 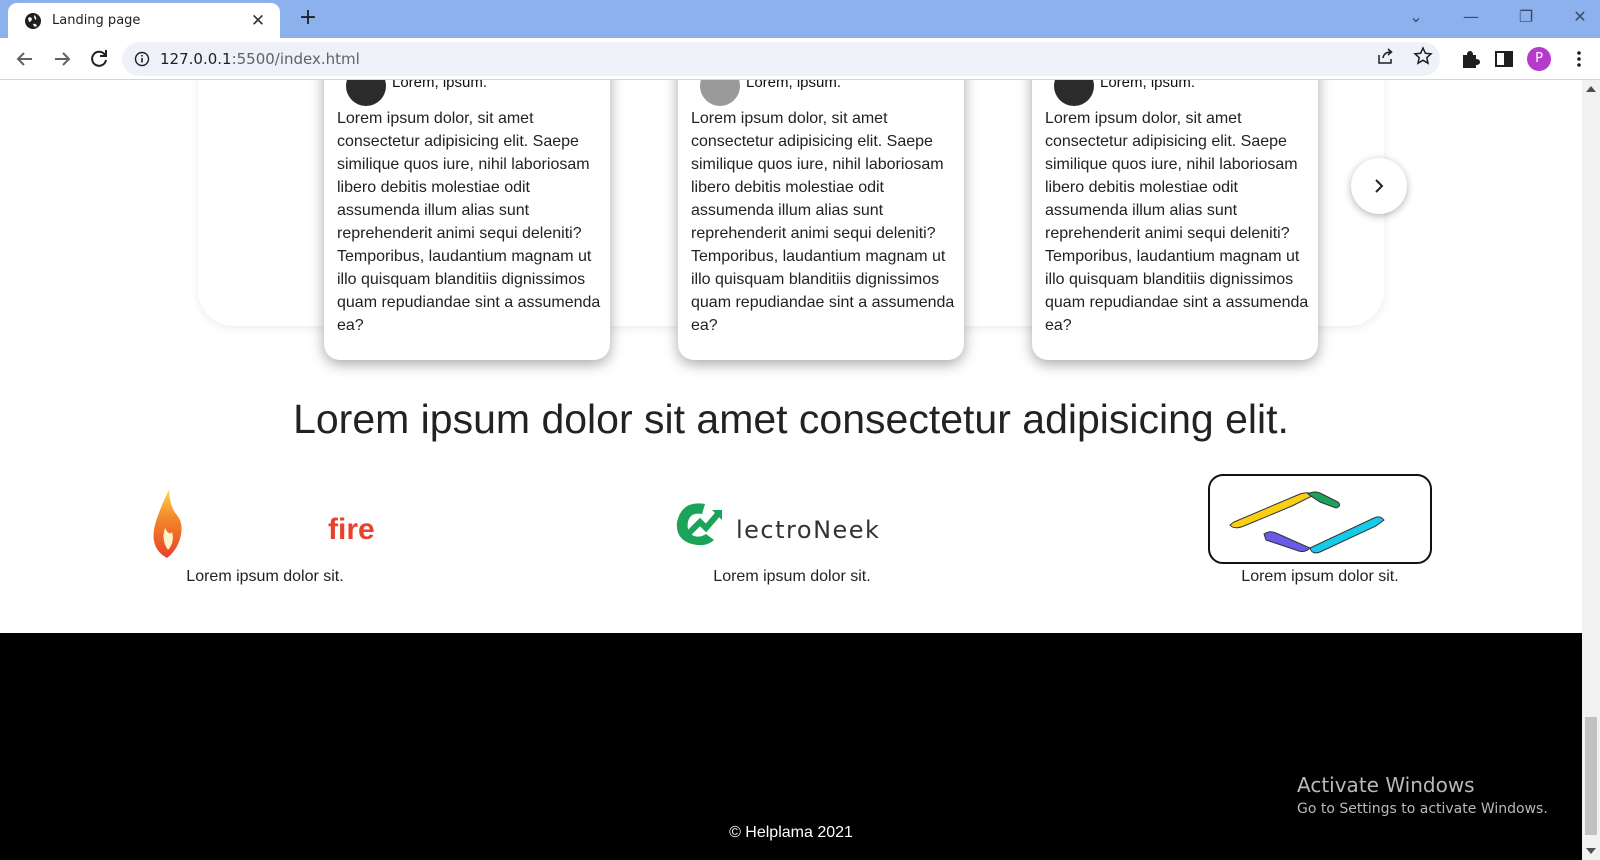 I want to click on window-close-icon: ✕, so click(x=1580, y=18).